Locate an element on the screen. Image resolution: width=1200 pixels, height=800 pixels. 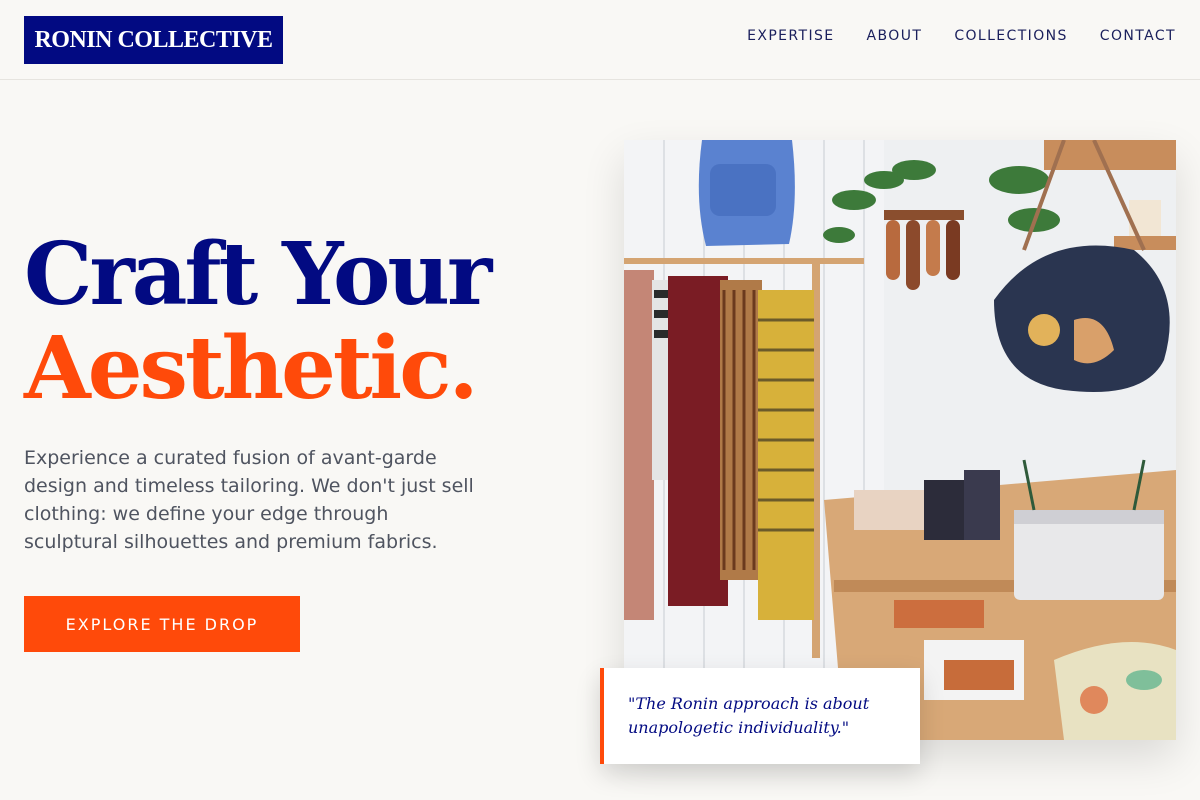
main-nav: EXPERTISE ABOUT COLLECTIONS CONTACT is located at coordinates (961, 36).